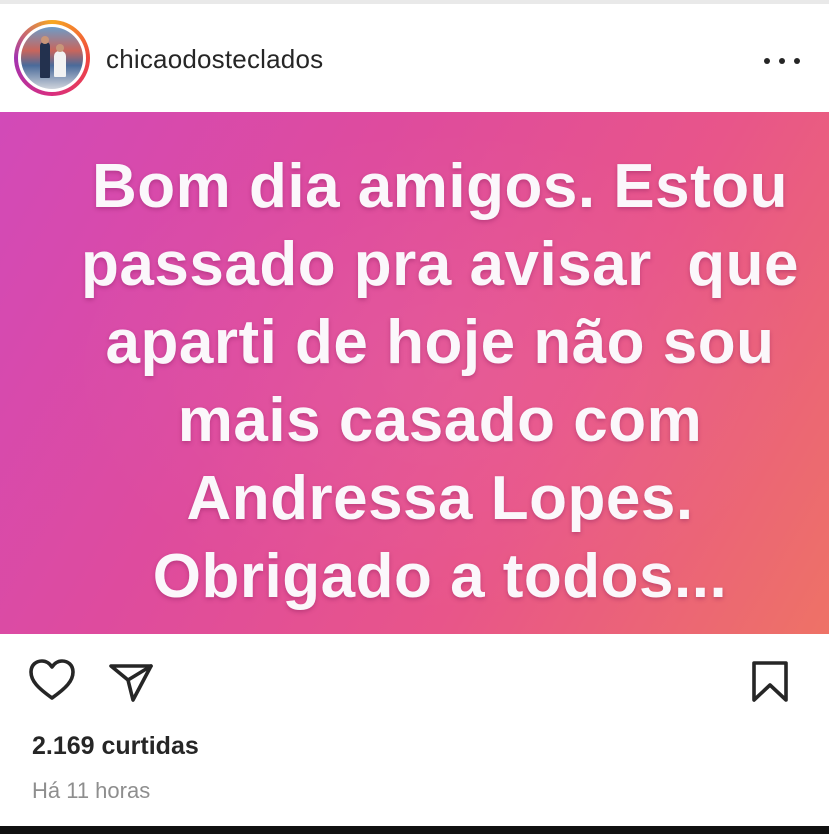  I want to click on bottom-edge, so click(414, 830).